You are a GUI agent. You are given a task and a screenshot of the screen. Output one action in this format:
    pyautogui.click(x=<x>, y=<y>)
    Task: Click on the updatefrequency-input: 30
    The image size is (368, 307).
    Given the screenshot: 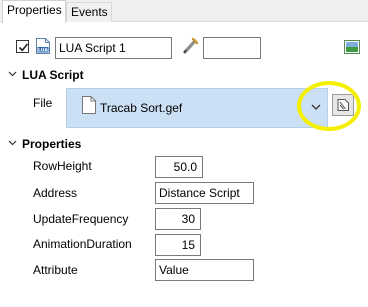 What is the action you would take?
    pyautogui.click(x=178, y=219)
    